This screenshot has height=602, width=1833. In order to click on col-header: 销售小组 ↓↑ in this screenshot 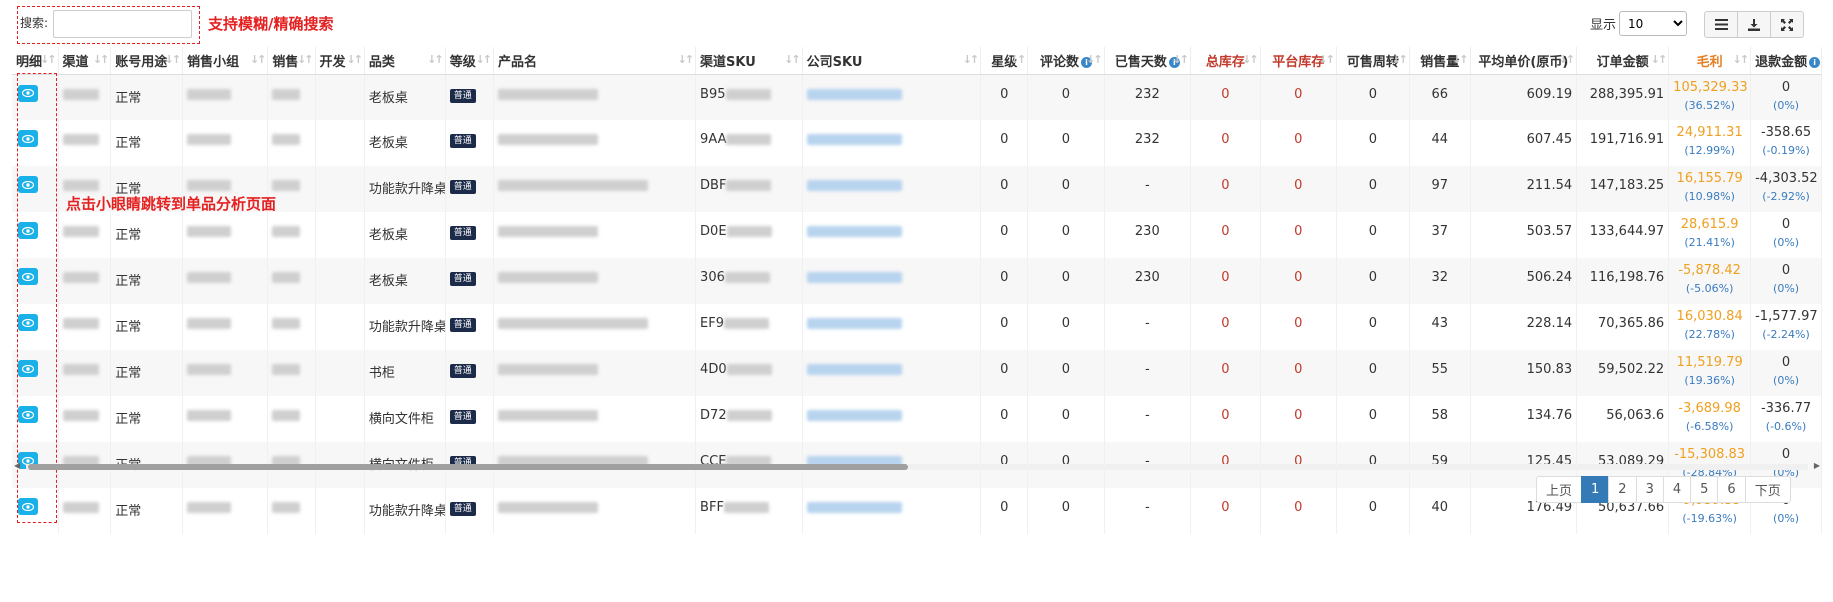, I will do `click(225, 61)`.